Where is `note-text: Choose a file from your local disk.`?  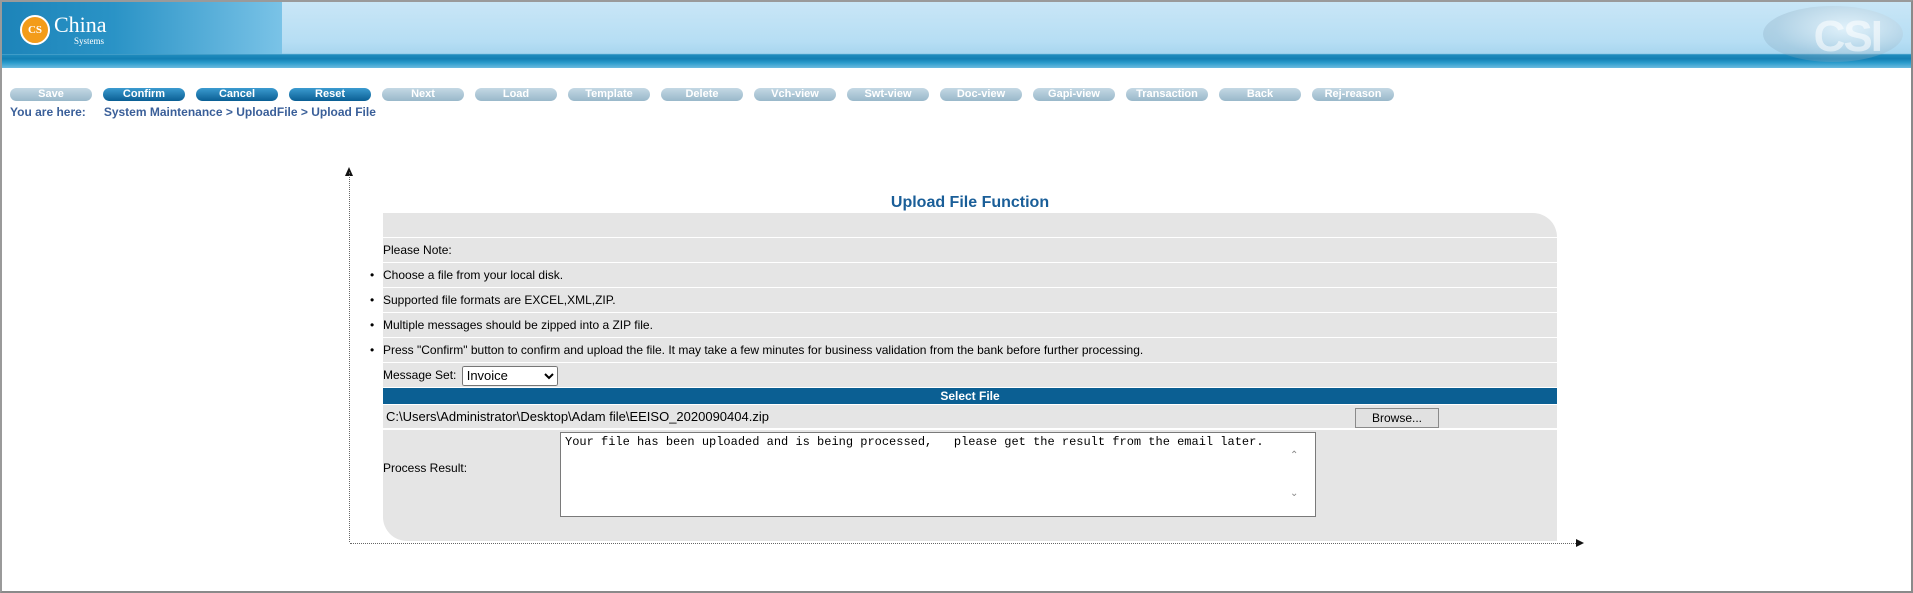 note-text: Choose a file from your local disk. is located at coordinates (473, 275).